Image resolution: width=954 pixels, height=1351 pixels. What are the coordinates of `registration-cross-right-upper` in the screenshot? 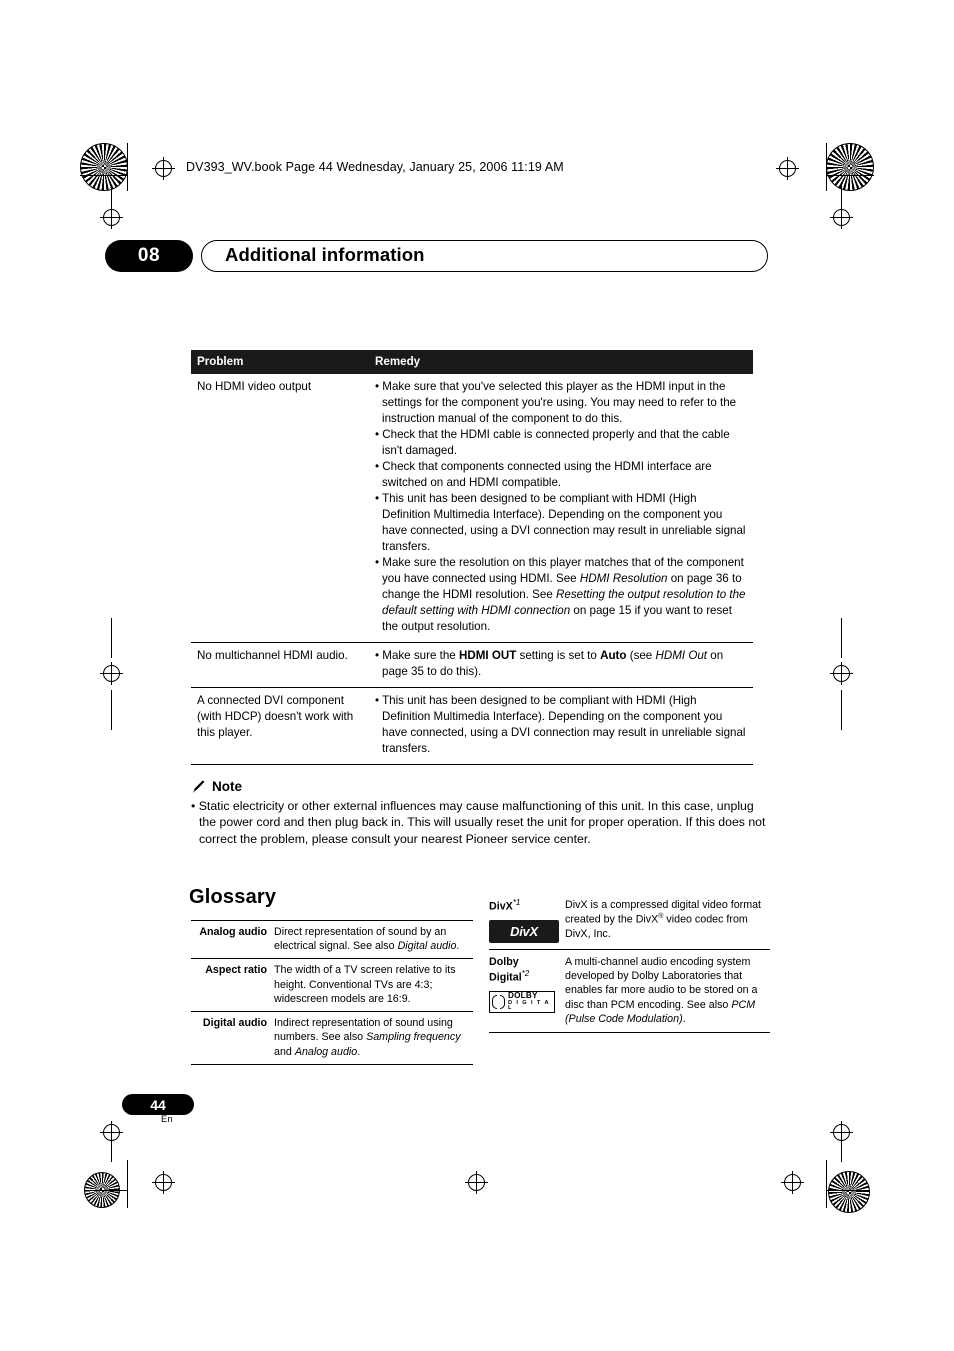 It's located at (841, 217).